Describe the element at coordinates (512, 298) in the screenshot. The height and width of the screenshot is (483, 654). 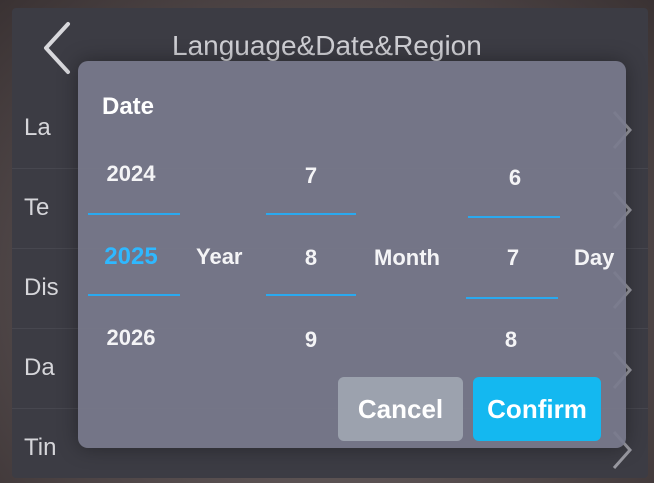
I see `day-selection-line-bottom` at that location.